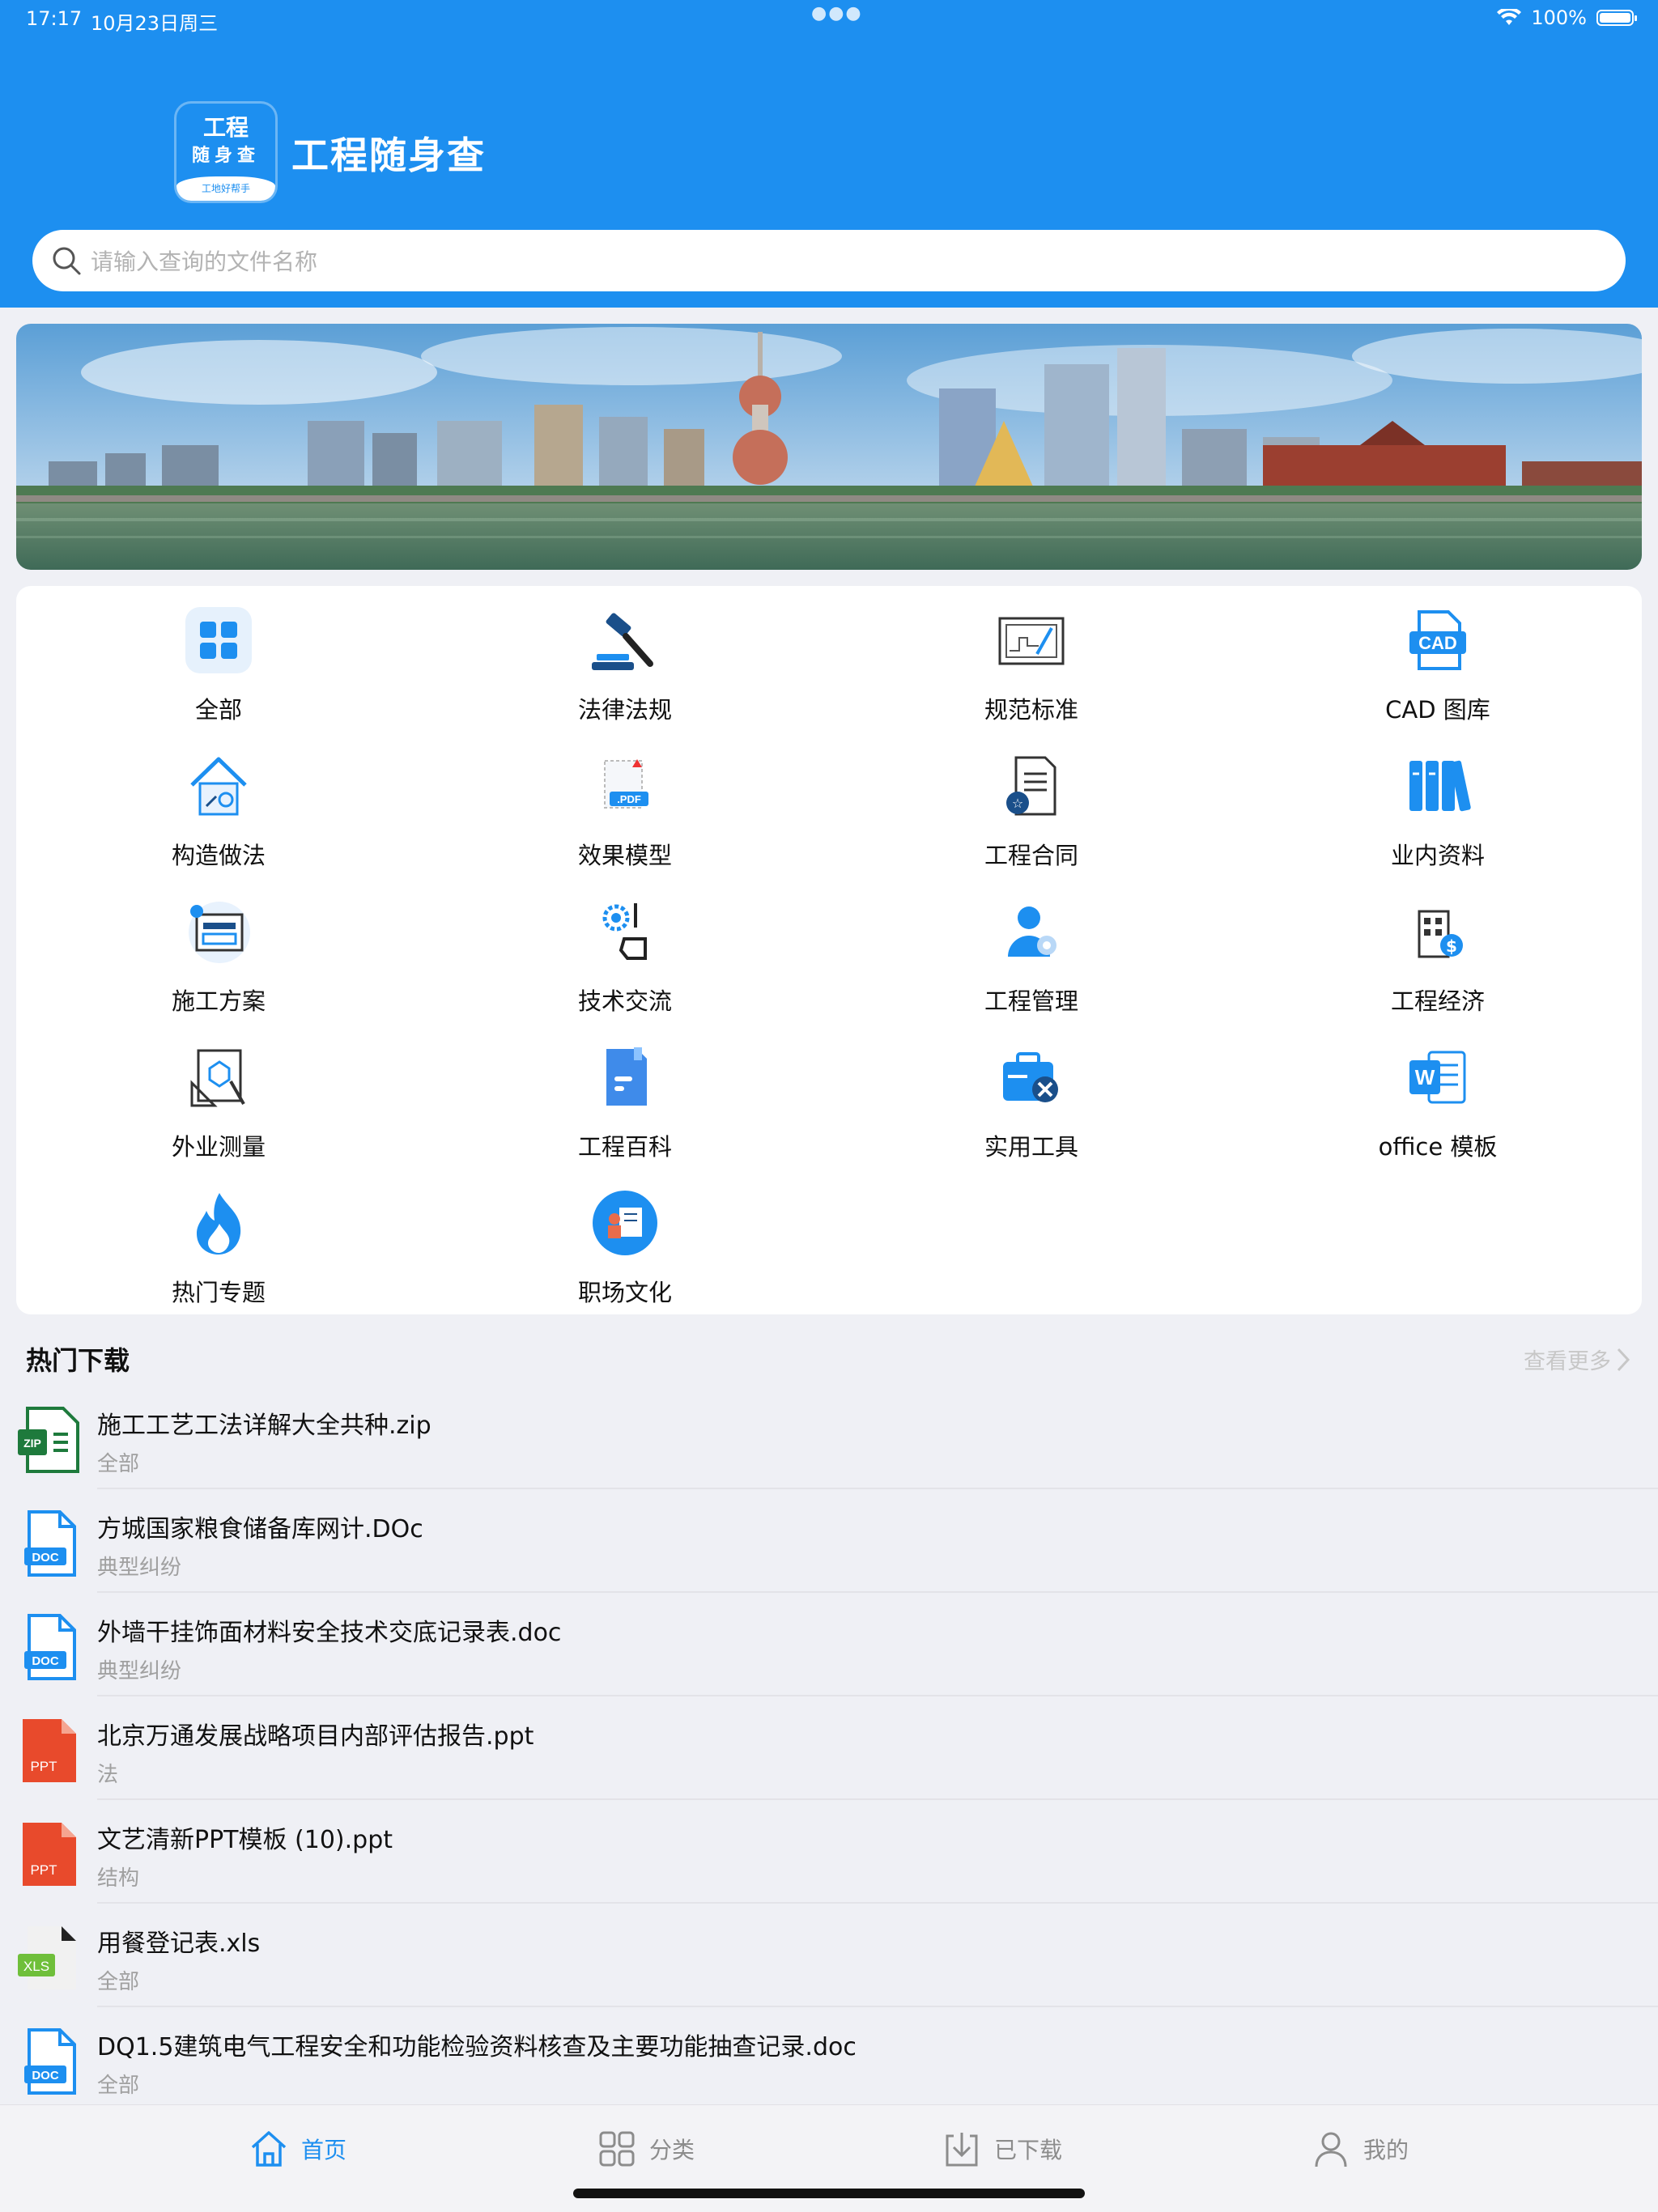  I want to click on search-input: 请输入查询的文件名称, so click(829, 260).